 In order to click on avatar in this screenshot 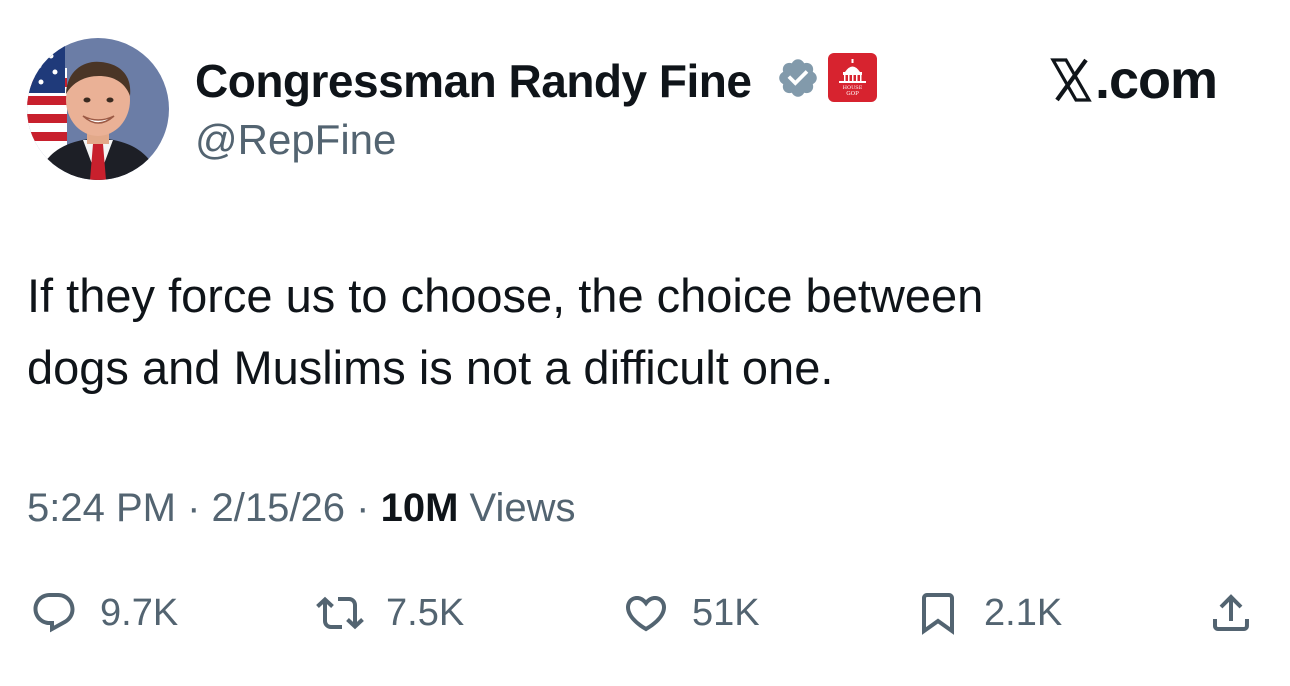, I will do `click(98, 109)`.